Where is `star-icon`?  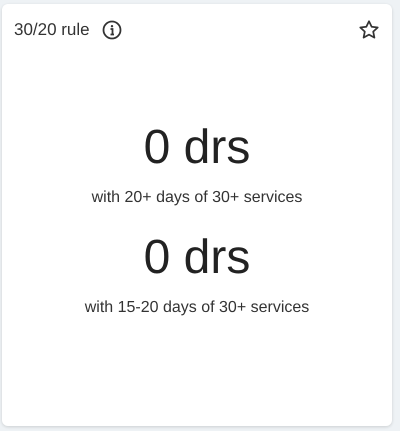 star-icon is located at coordinates (369, 29).